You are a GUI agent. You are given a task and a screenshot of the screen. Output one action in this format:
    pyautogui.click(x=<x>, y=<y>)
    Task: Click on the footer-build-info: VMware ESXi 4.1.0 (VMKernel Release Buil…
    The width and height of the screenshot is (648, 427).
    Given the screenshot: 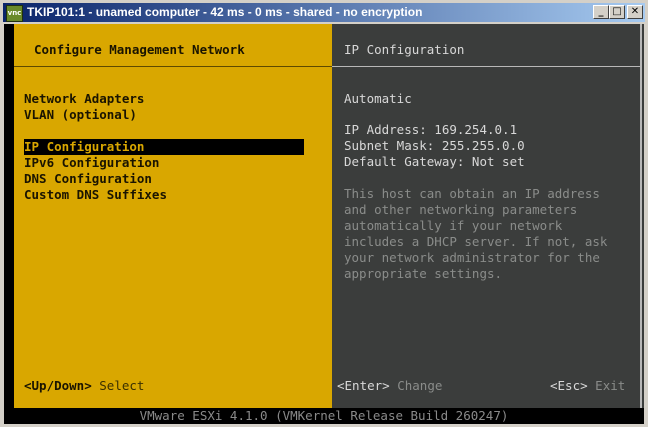 What is the action you would take?
    pyautogui.click(x=324, y=416)
    